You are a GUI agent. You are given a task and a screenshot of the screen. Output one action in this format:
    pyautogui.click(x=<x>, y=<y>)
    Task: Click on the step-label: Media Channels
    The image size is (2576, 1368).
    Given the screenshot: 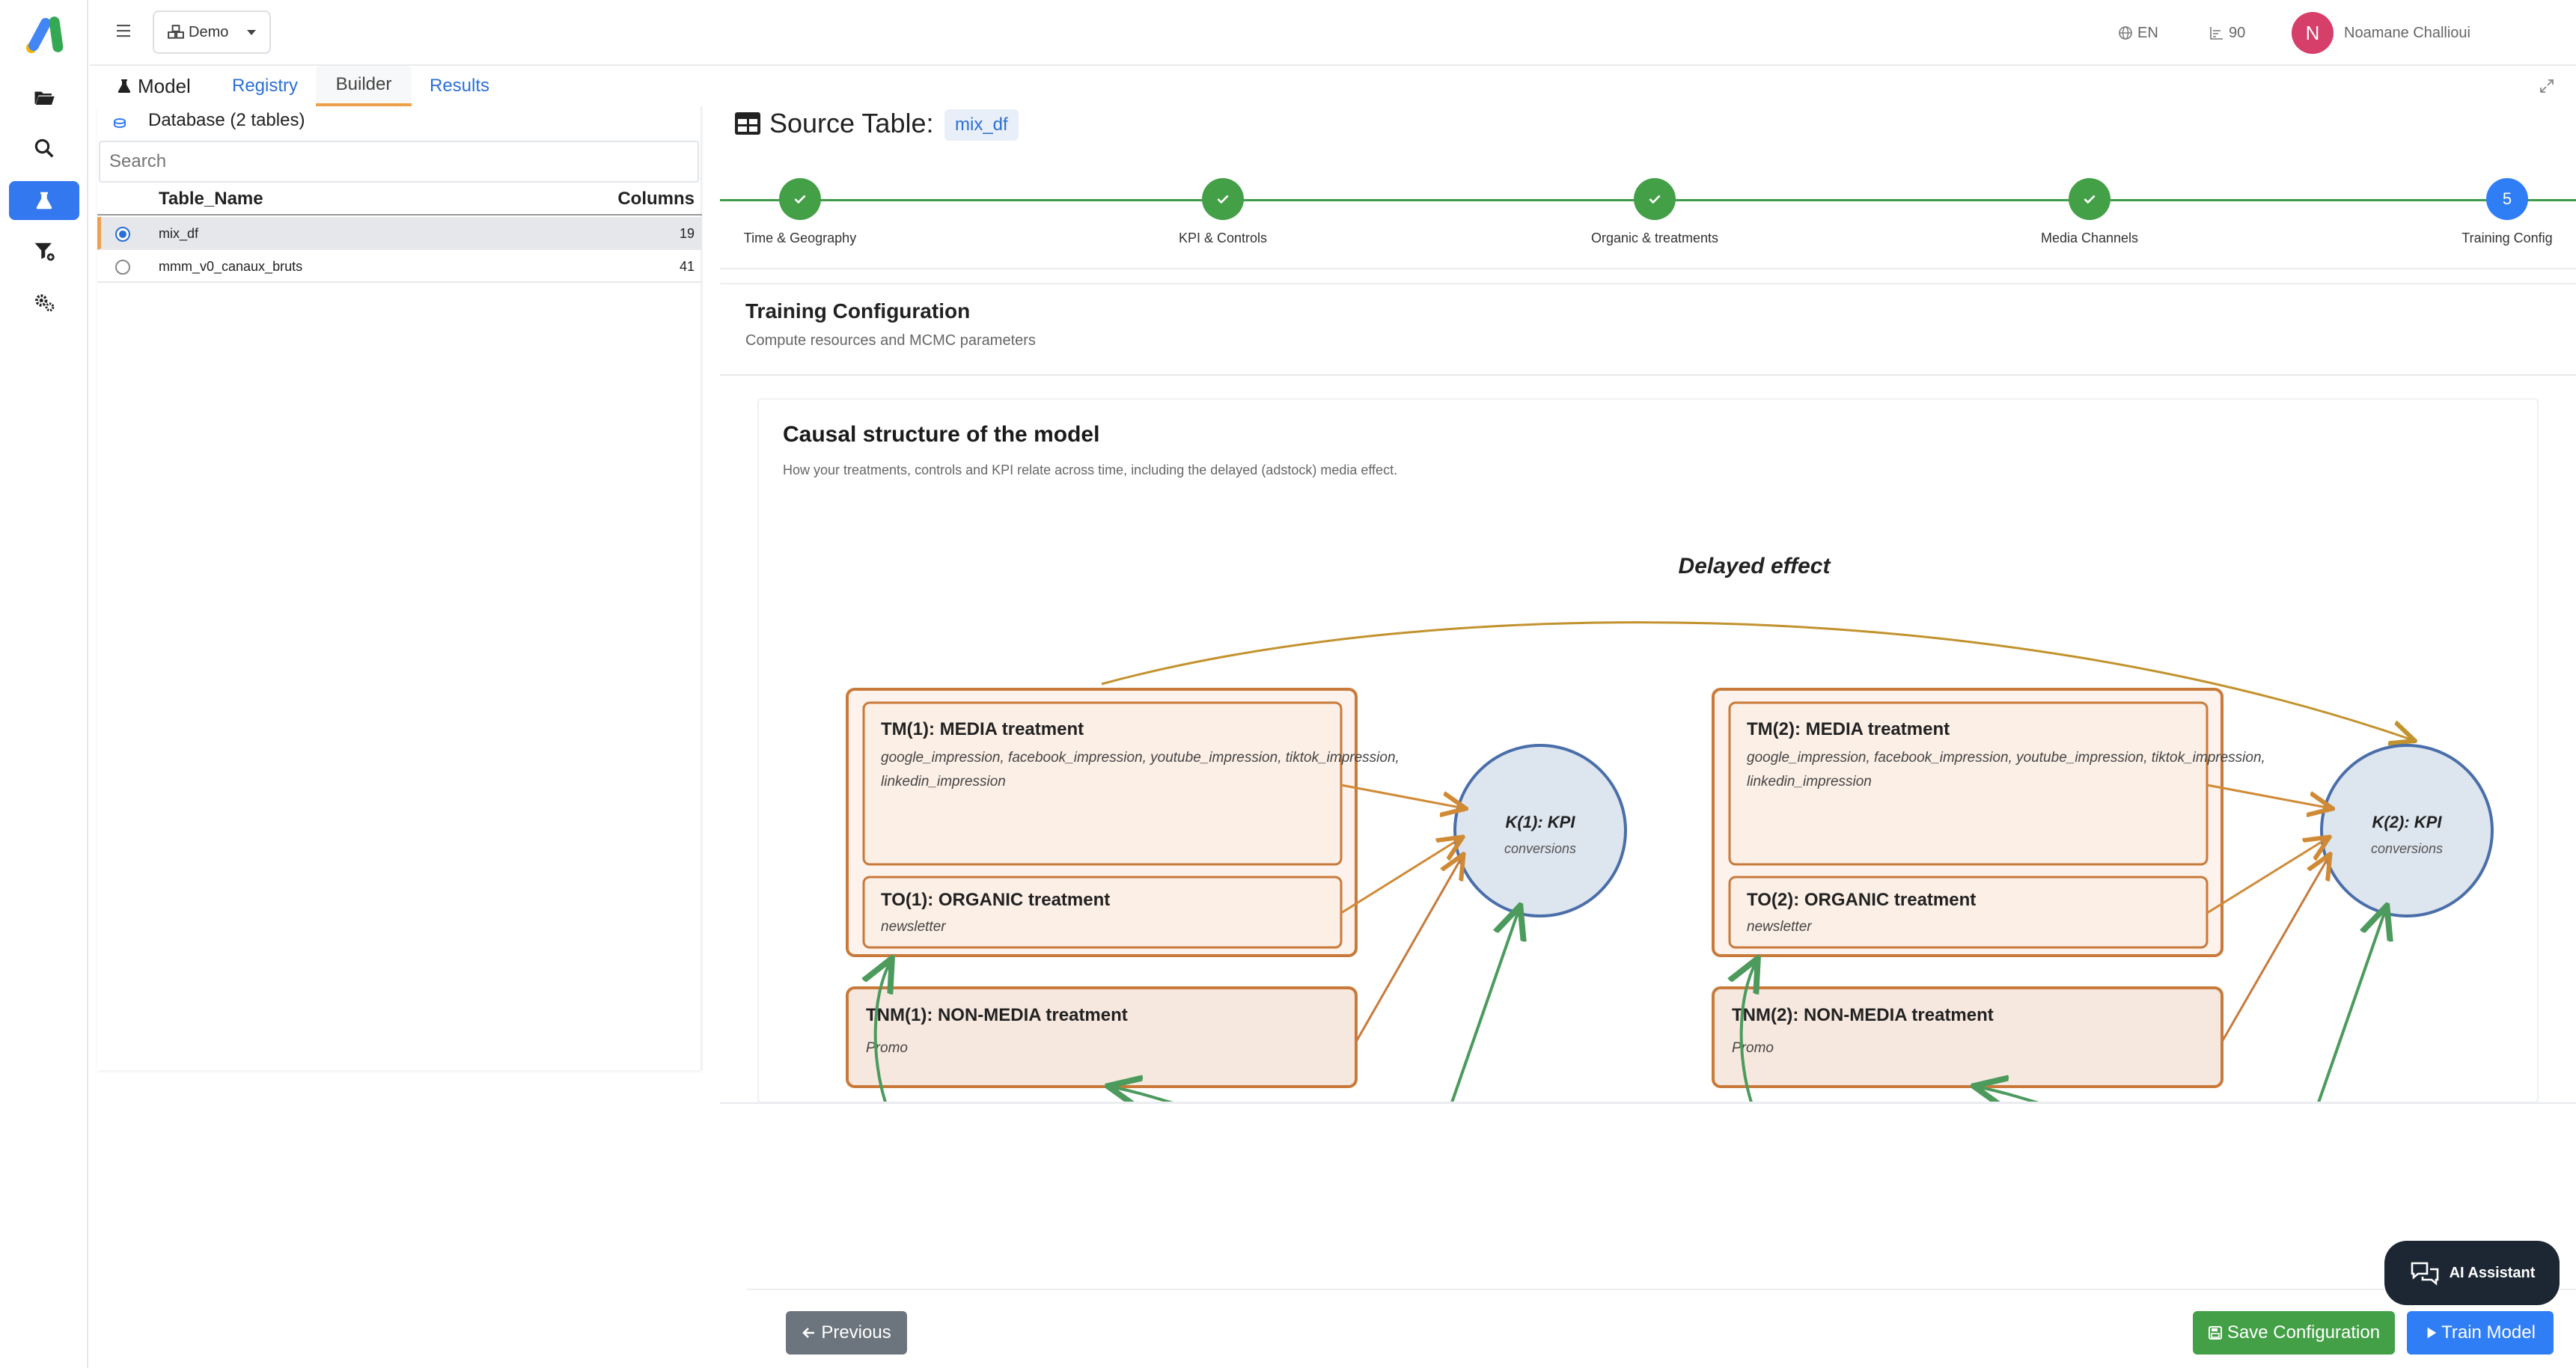 What is the action you would take?
    pyautogui.click(x=2089, y=237)
    